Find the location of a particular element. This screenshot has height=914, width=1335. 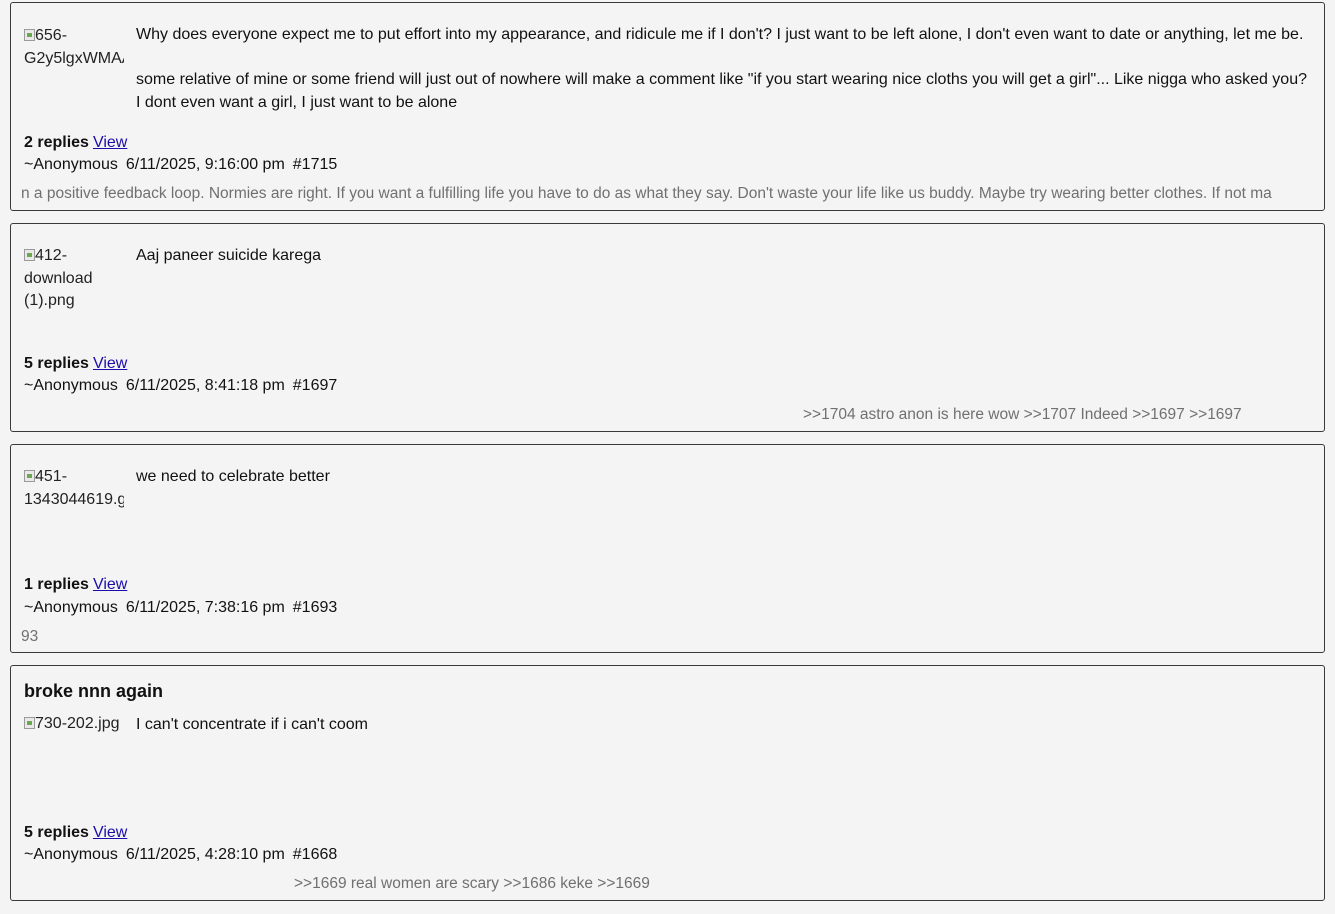

reply-preview-ticker: 93 is located at coordinates (30, 636).